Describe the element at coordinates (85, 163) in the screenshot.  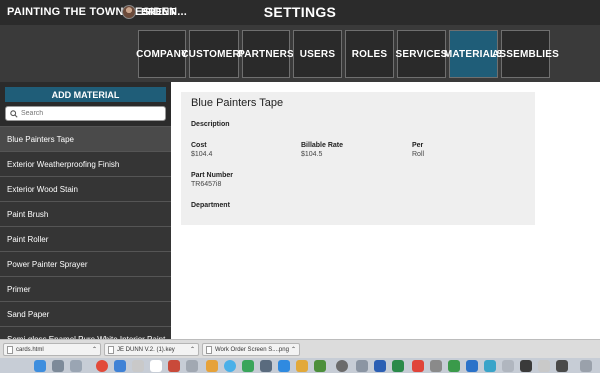
I see `list-item: Exterior Weatherproofing Finish` at that location.